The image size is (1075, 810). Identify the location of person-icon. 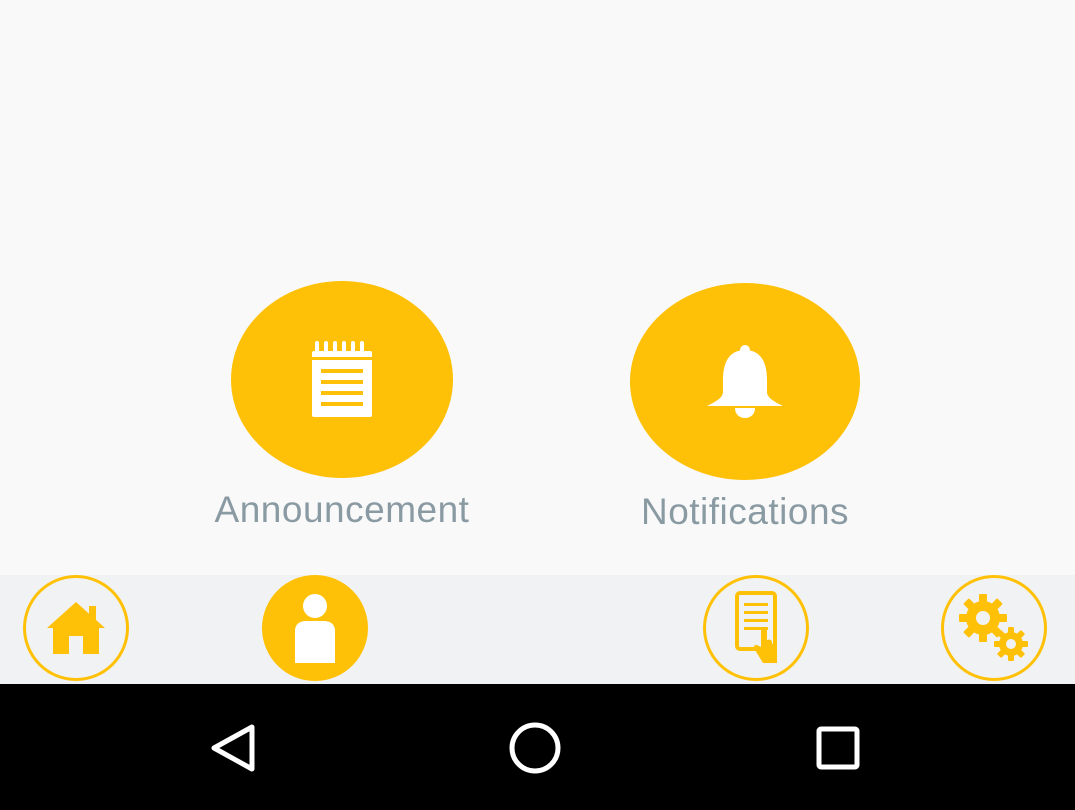
(315, 628).